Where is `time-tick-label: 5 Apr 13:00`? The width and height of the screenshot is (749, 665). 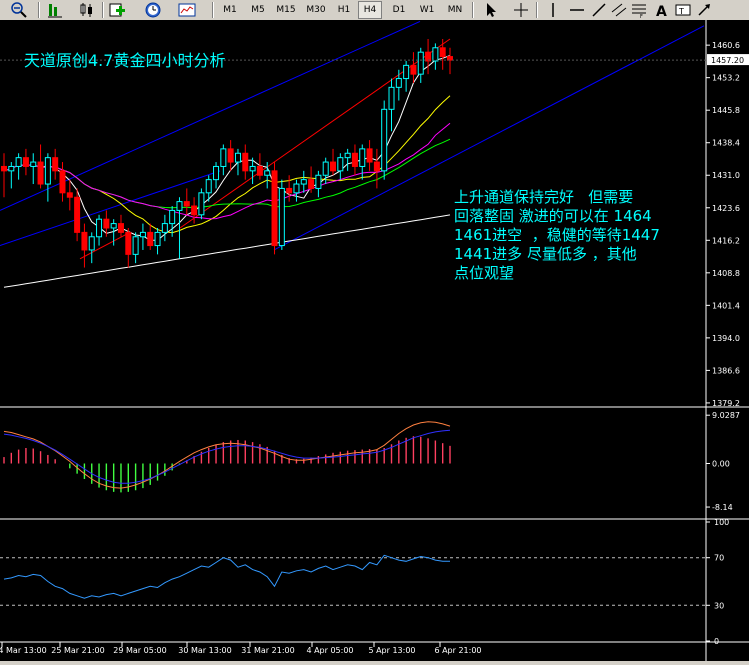 time-tick-label: 5 Apr 13:00 is located at coordinates (391, 650).